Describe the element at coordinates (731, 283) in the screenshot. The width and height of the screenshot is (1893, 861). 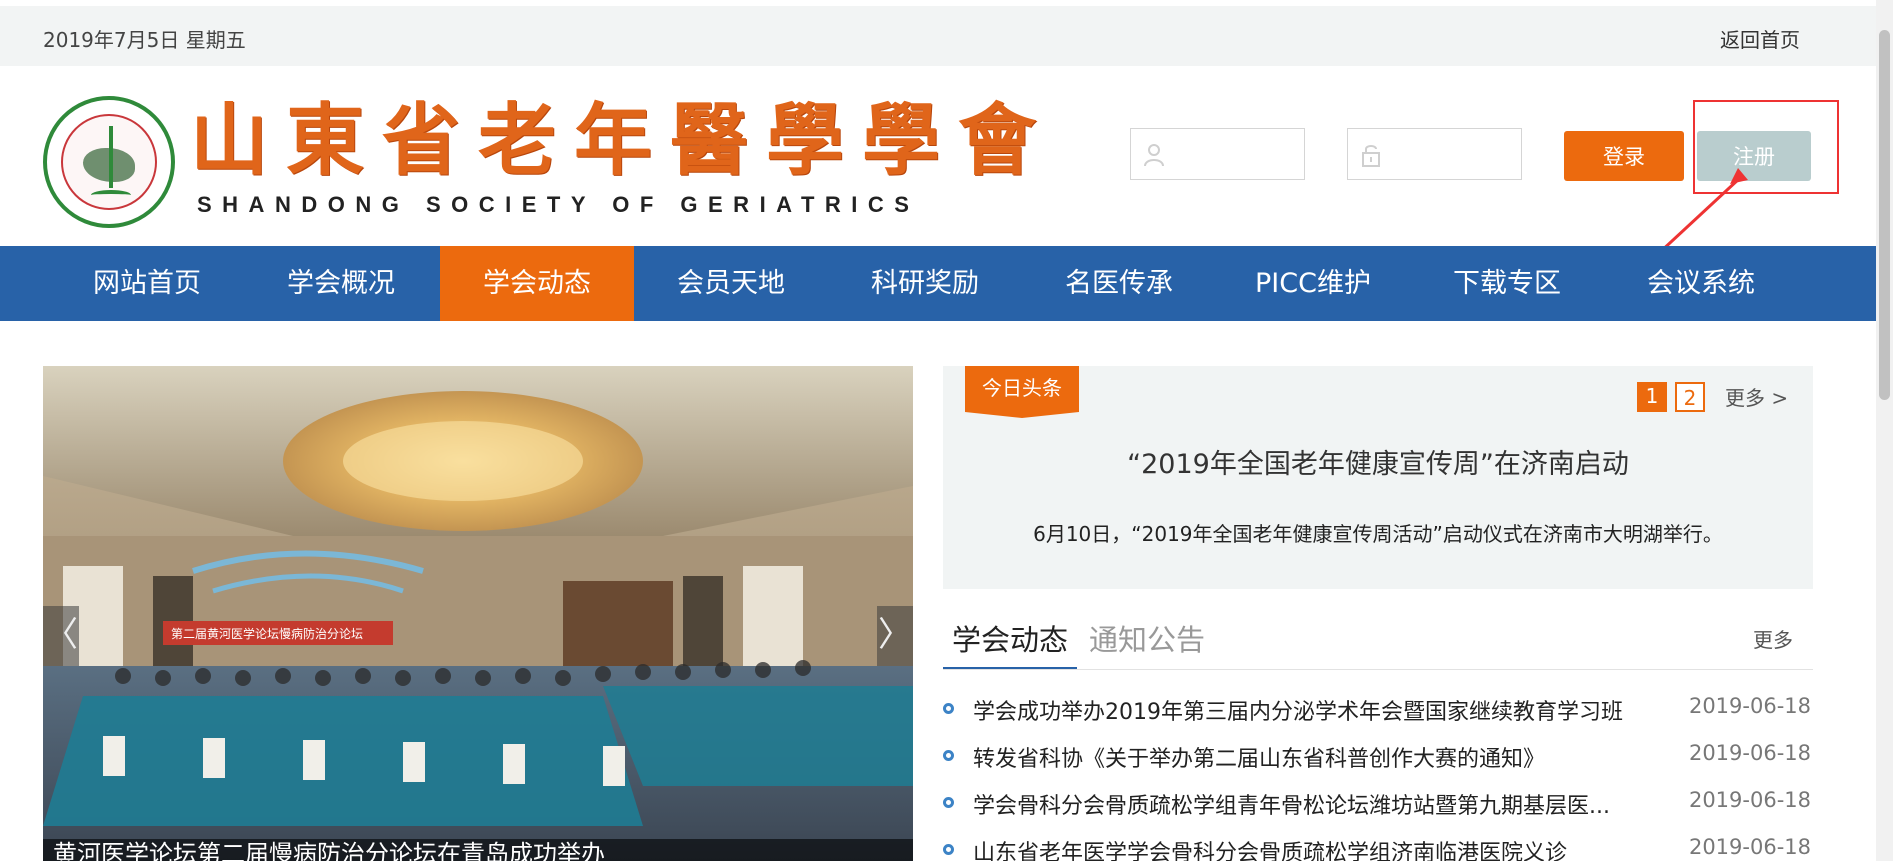
I see `nav-item-members: 会员天地` at that location.